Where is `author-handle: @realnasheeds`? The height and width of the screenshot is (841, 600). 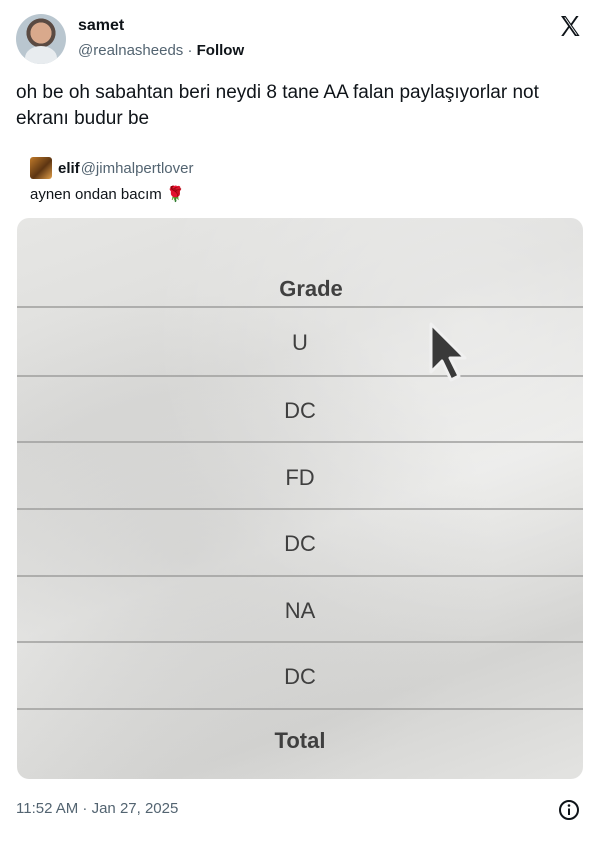
author-handle: @realnasheeds is located at coordinates (130, 50).